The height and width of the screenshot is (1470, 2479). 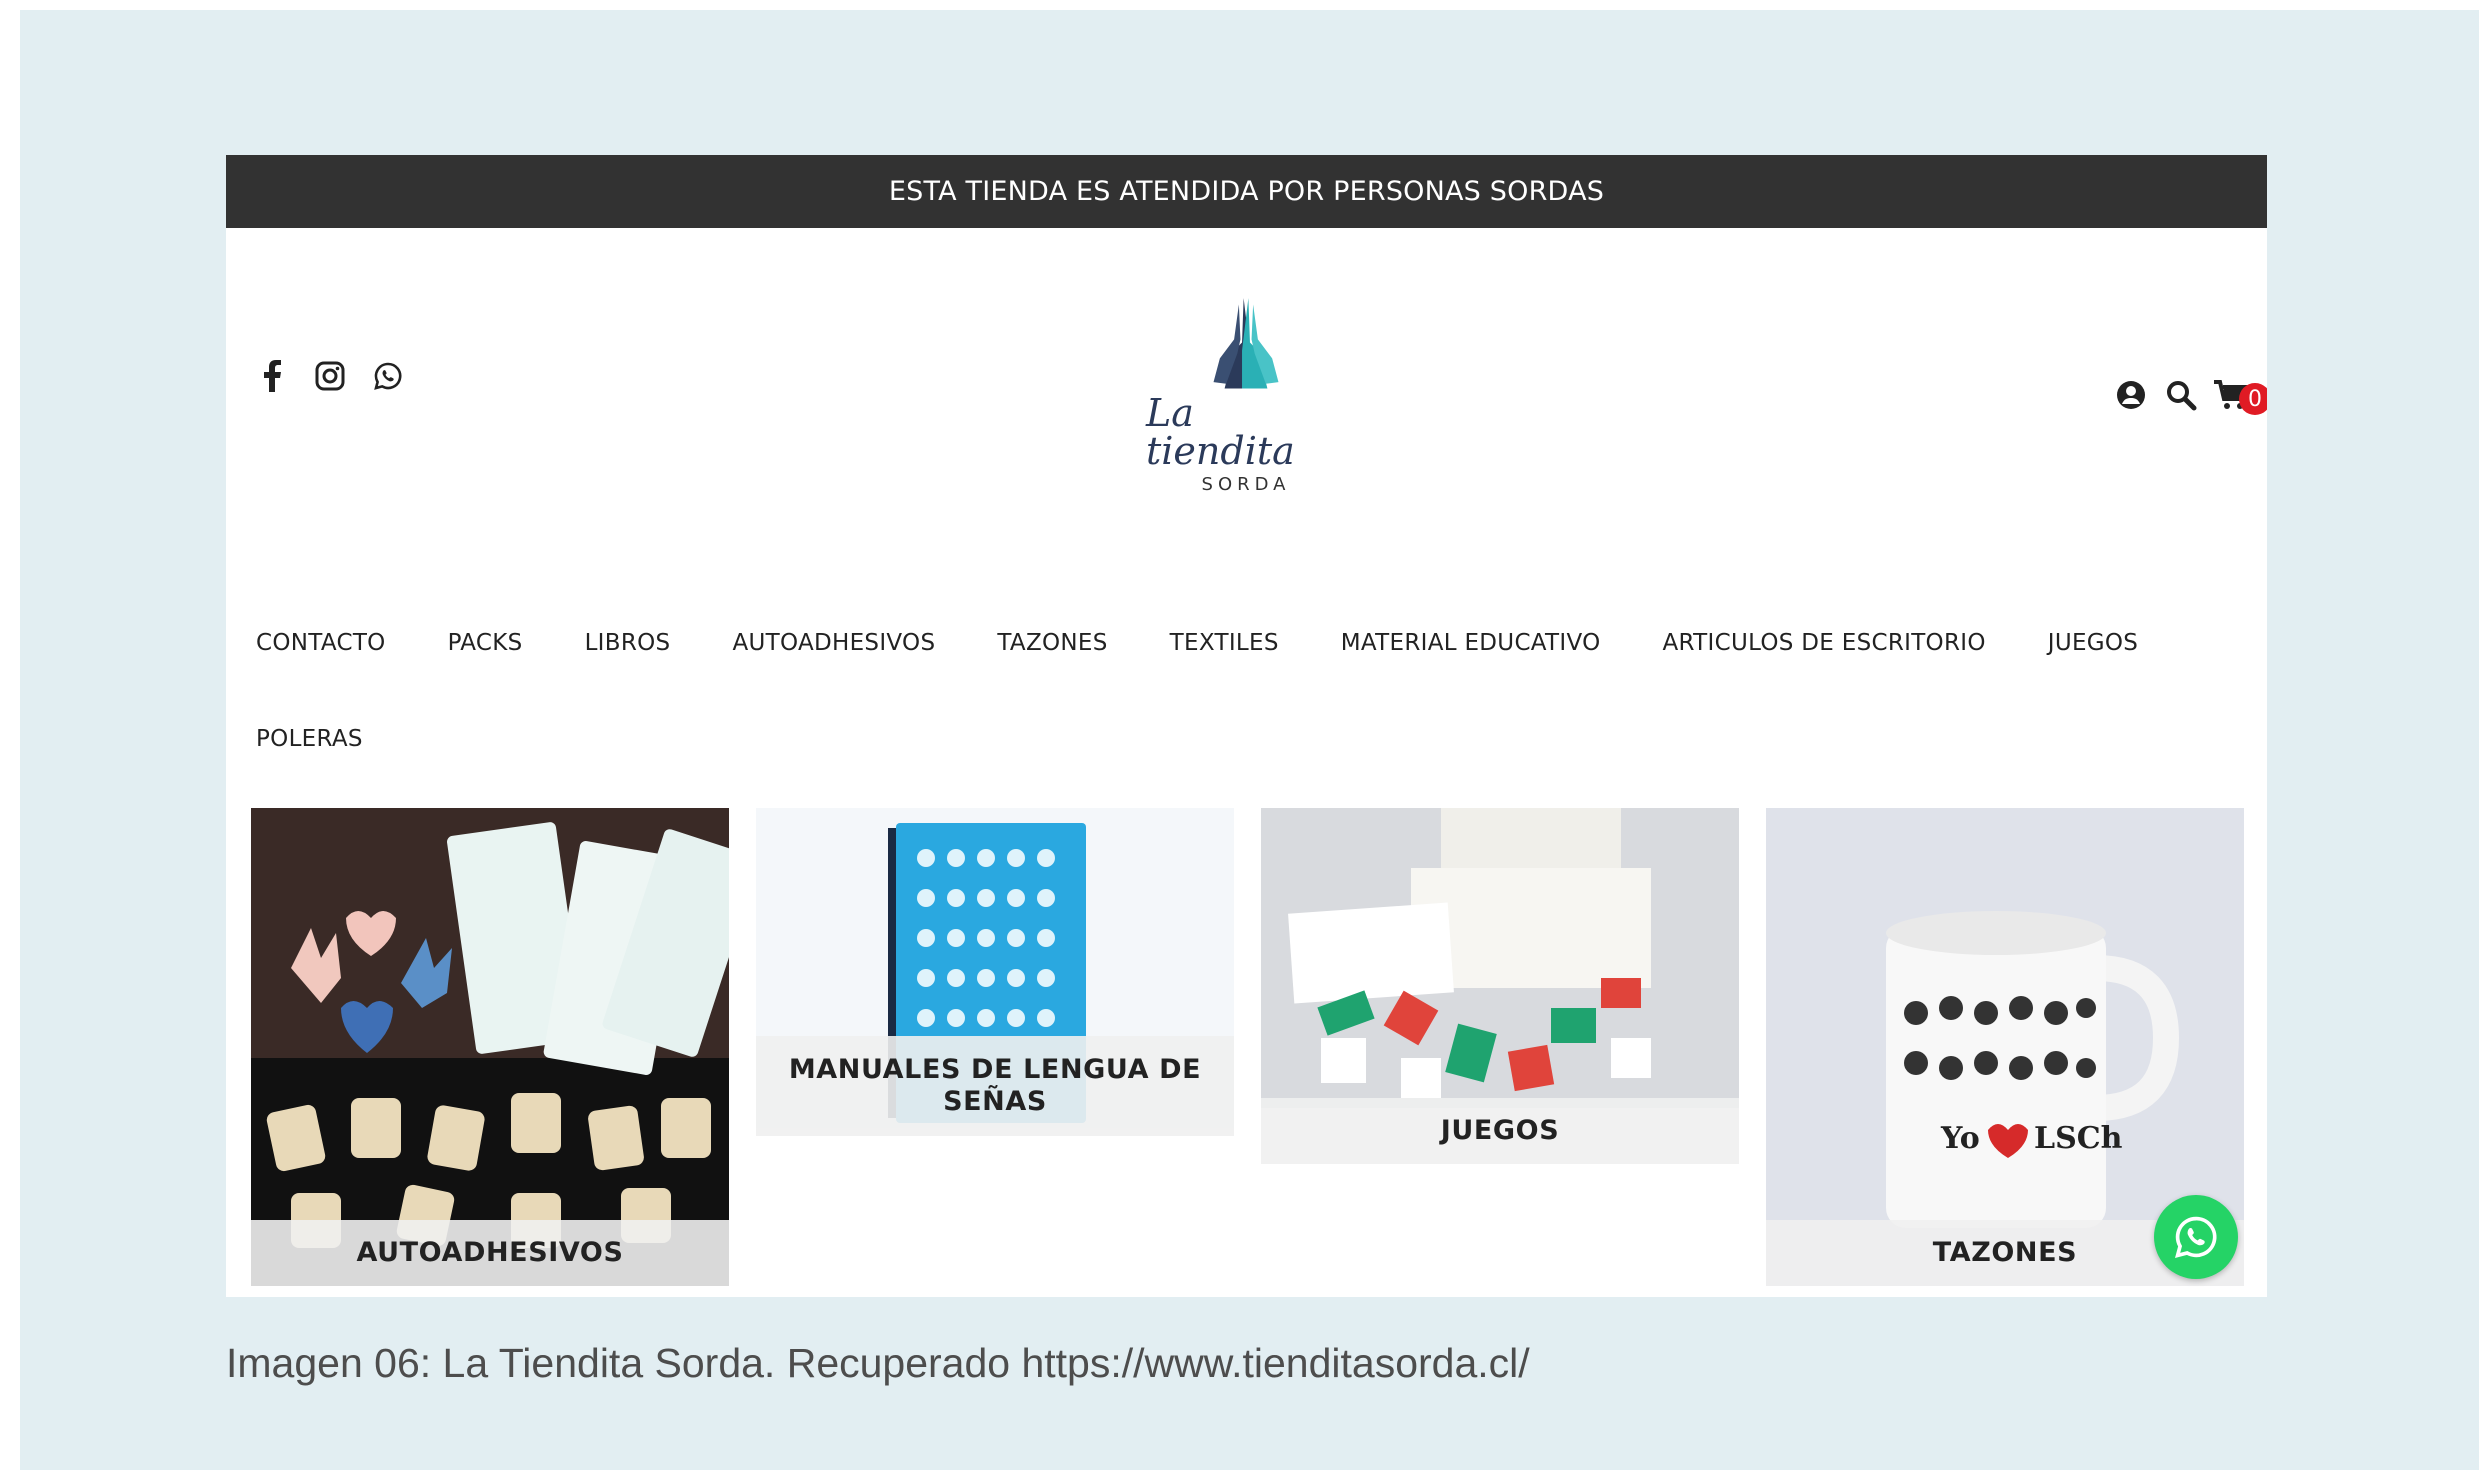 I want to click on social-links, so click(x=330, y=376).